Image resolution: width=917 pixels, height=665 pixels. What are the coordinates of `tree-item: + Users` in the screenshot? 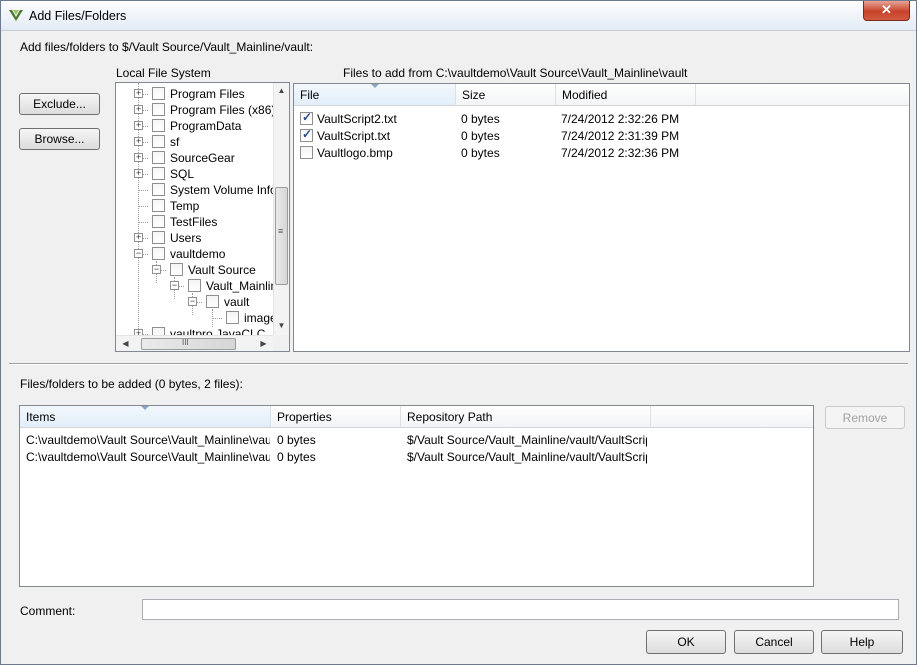 It's located at (196, 238).